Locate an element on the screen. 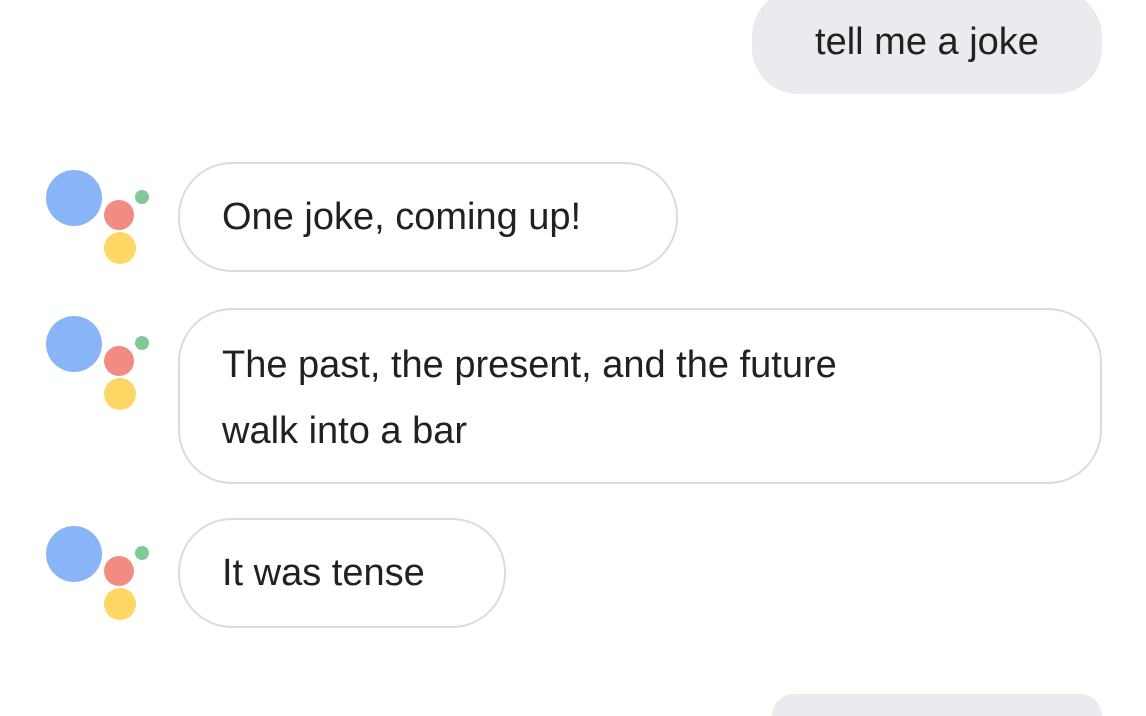 This screenshot has width=1146, height=716. assistant-message-text: It was tense is located at coordinates (323, 573).